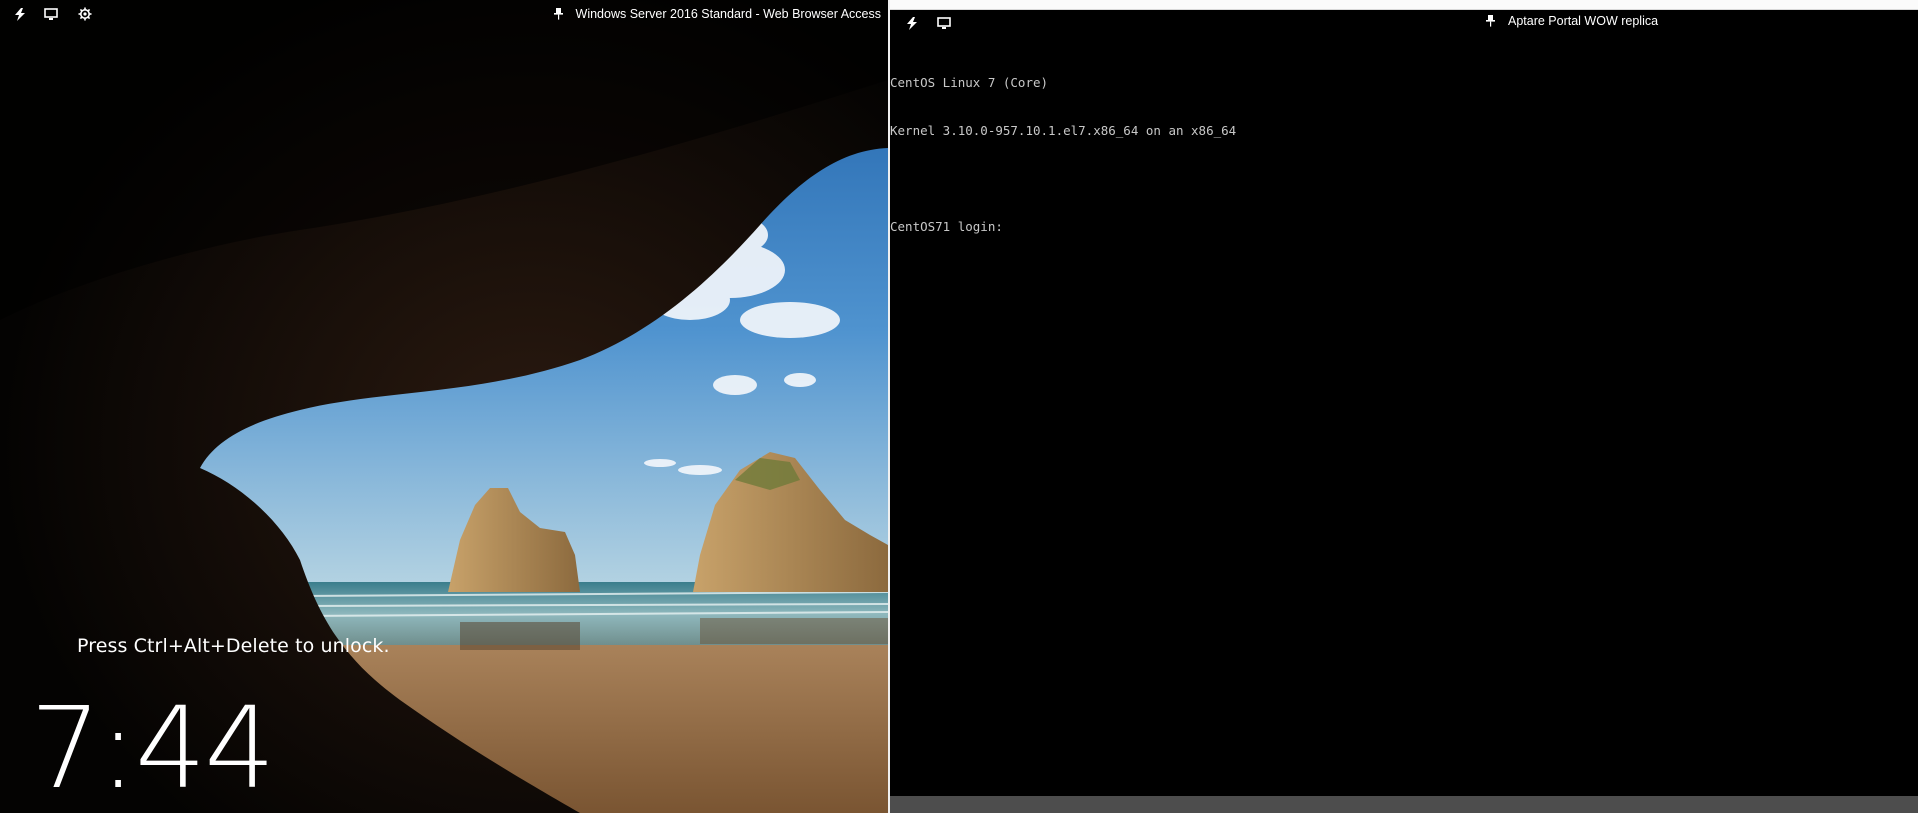 The height and width of the screenshot is (813, 1918). Describe the element at coordinates (1404, 804) in the screenshot. I see `console-status-bar` at that location.